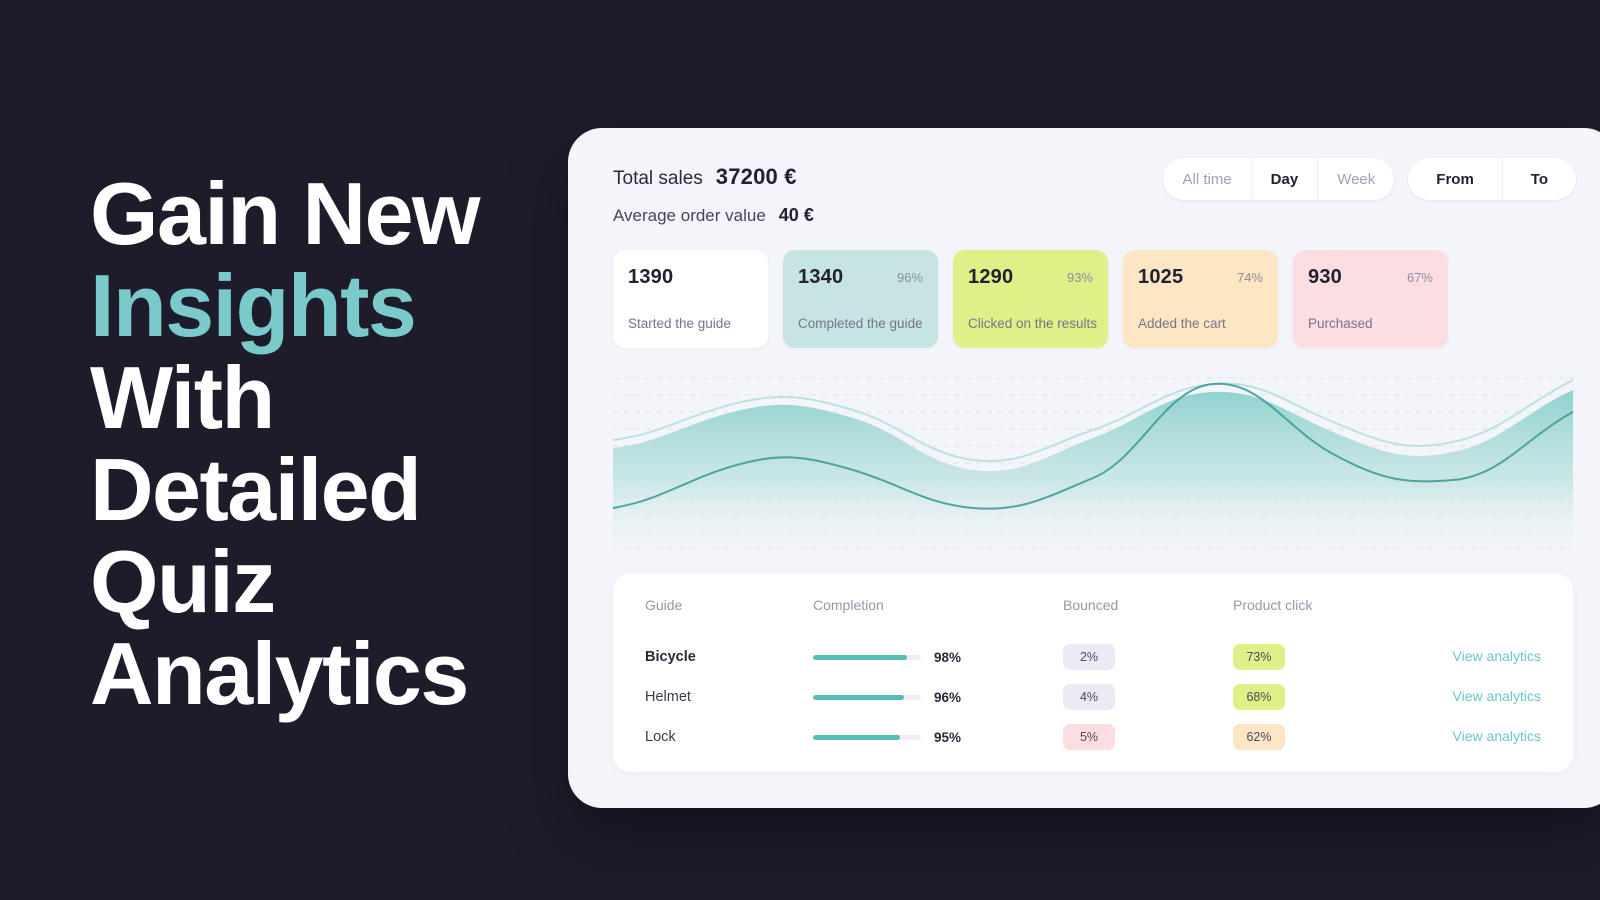 Image resolution: width=1600 pixels, height=900 pixels. Describe the element at coordinates (1093, 474) in the screenshot. I see `chart-area-series` at that location.